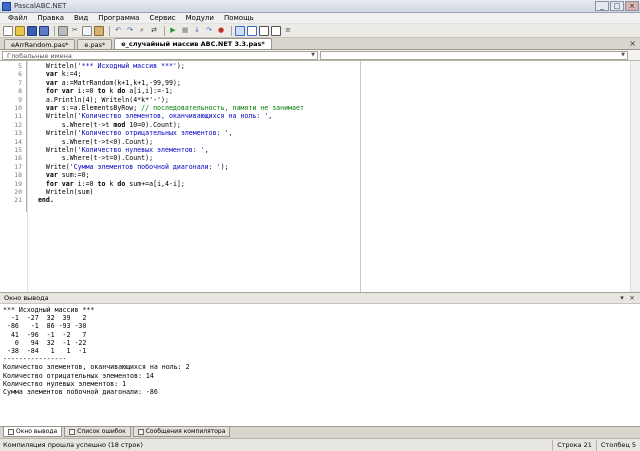 The width and height of the screenshot is (640, 451). I want to click on format-icon: ≡, so click(288, 31).